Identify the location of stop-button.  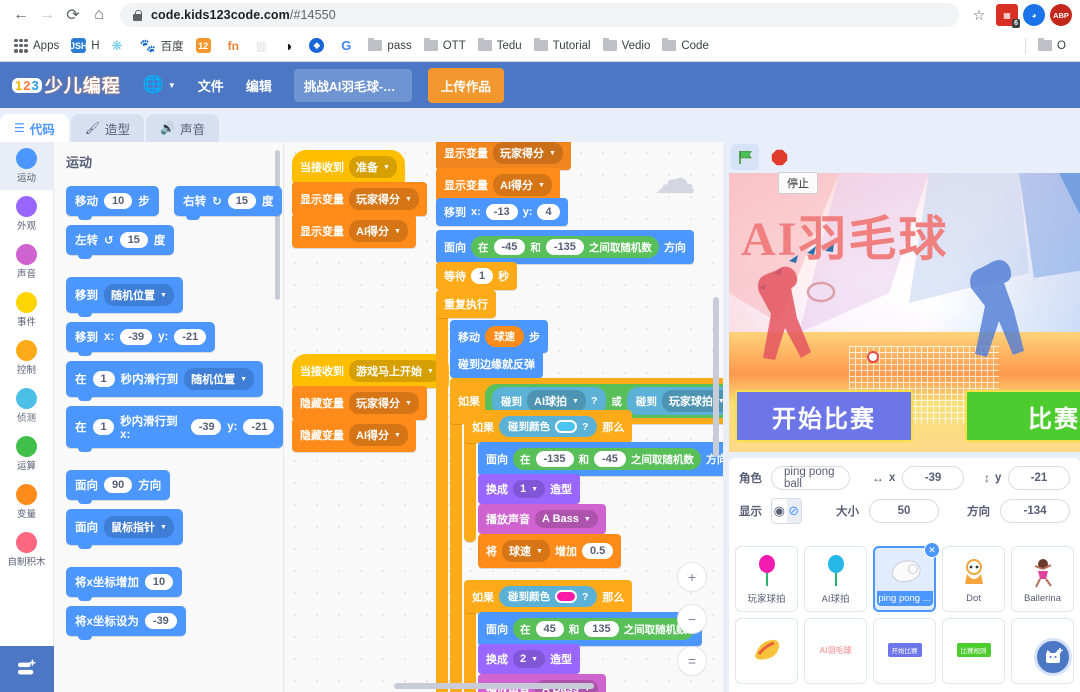
(779, 157).